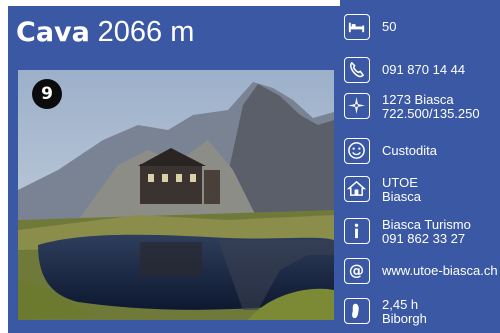  I want to click on website-row: @ www.utoe-biasca.ch, so click(422, 274).